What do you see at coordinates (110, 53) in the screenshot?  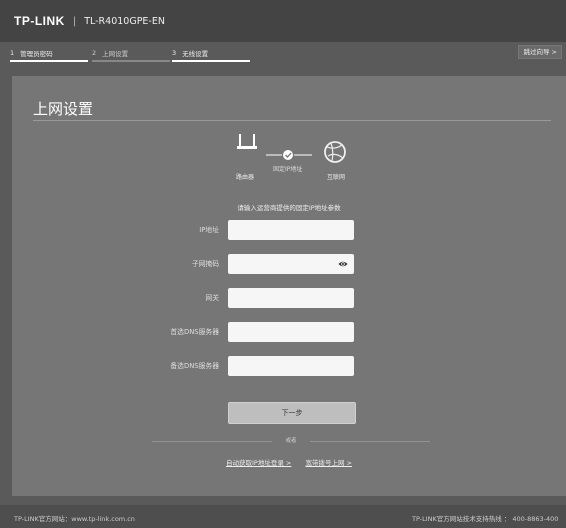 I see `wizard-step-2: 2 上网设置` at bounding box center [110, 53].